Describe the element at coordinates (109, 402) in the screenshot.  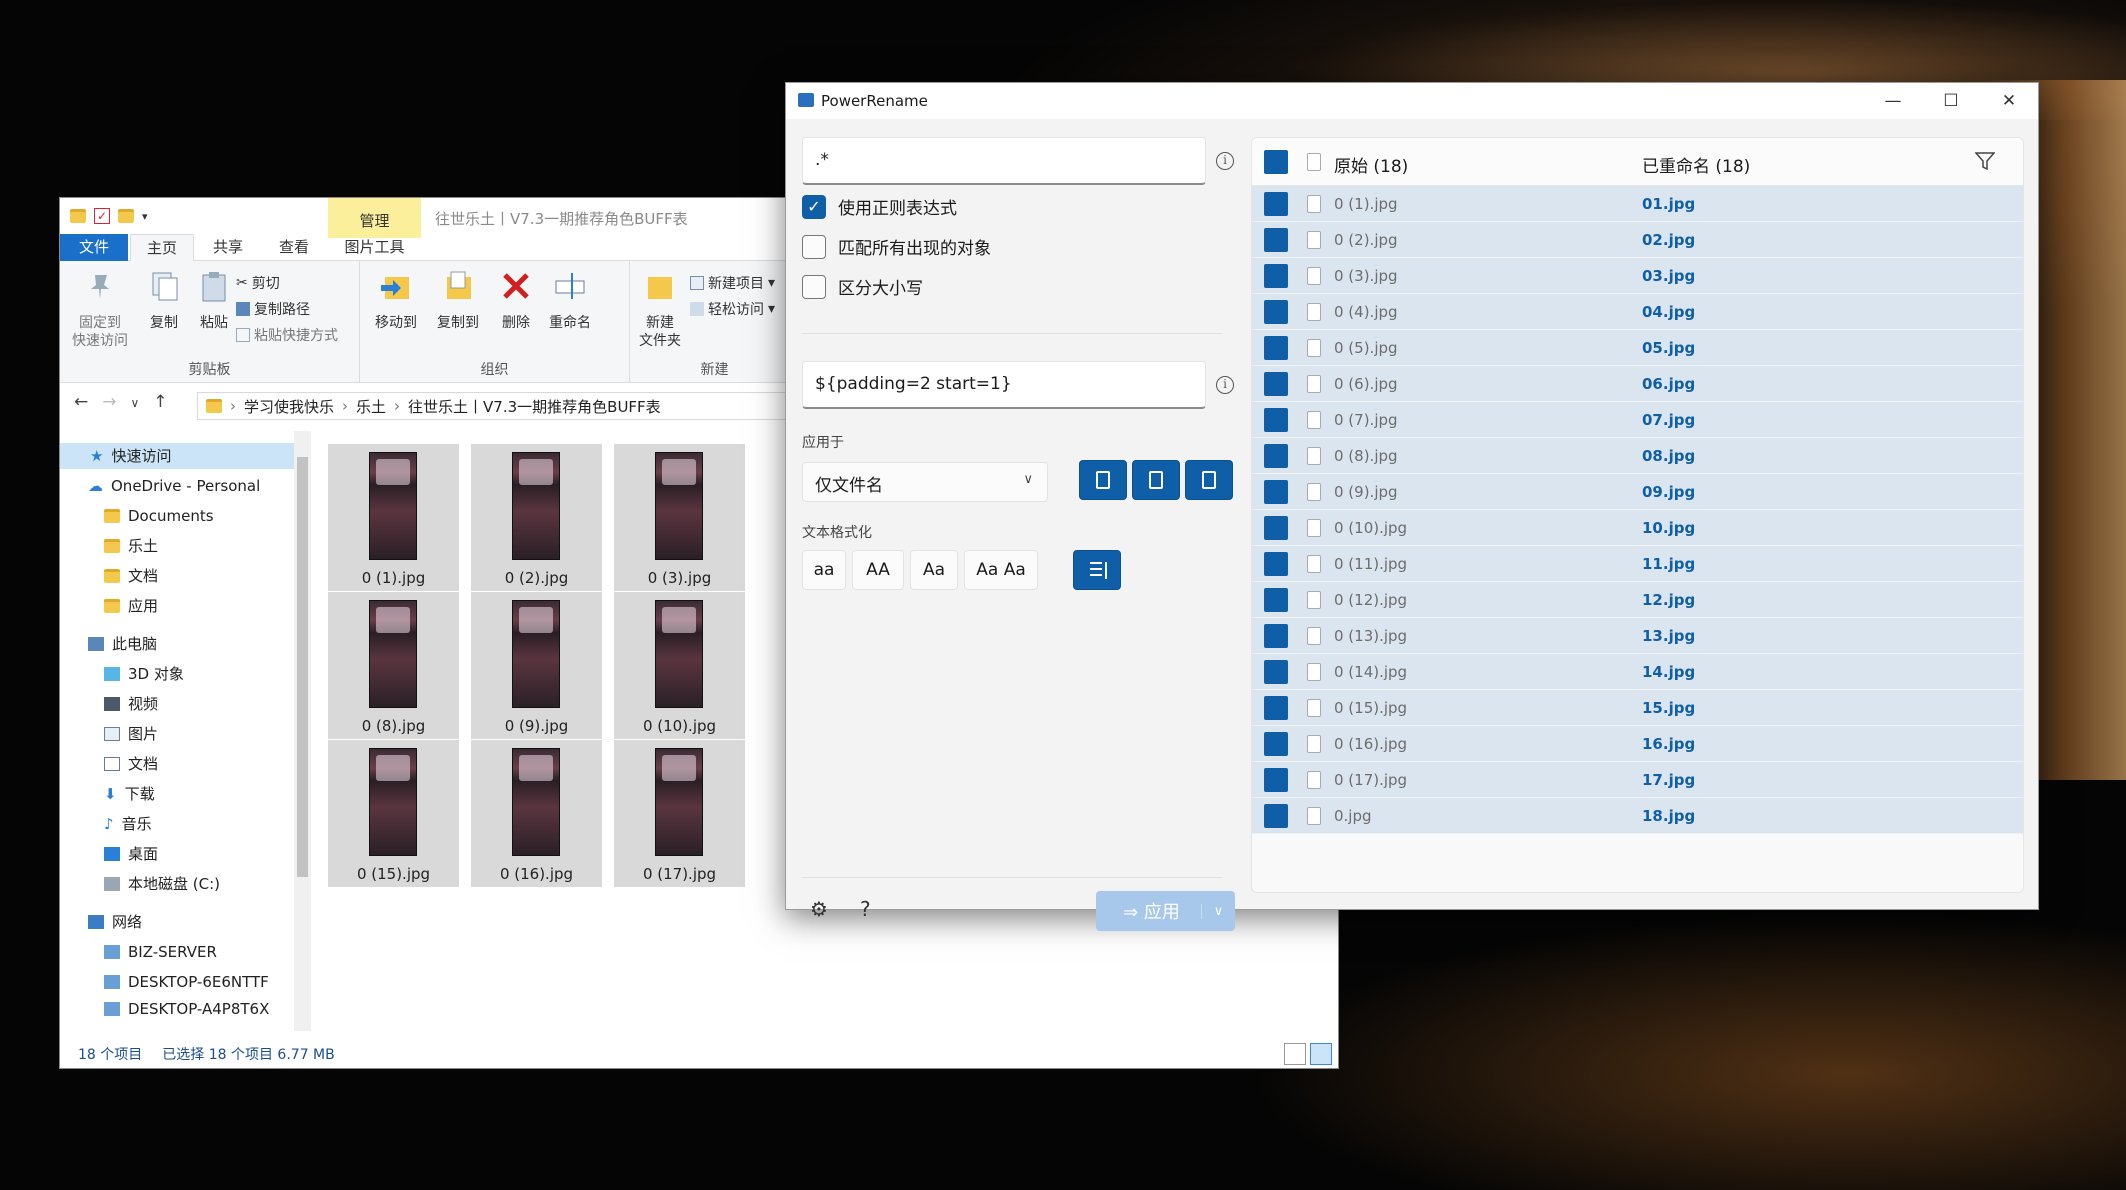
I see `forward-arrow-icon: →` at that location.